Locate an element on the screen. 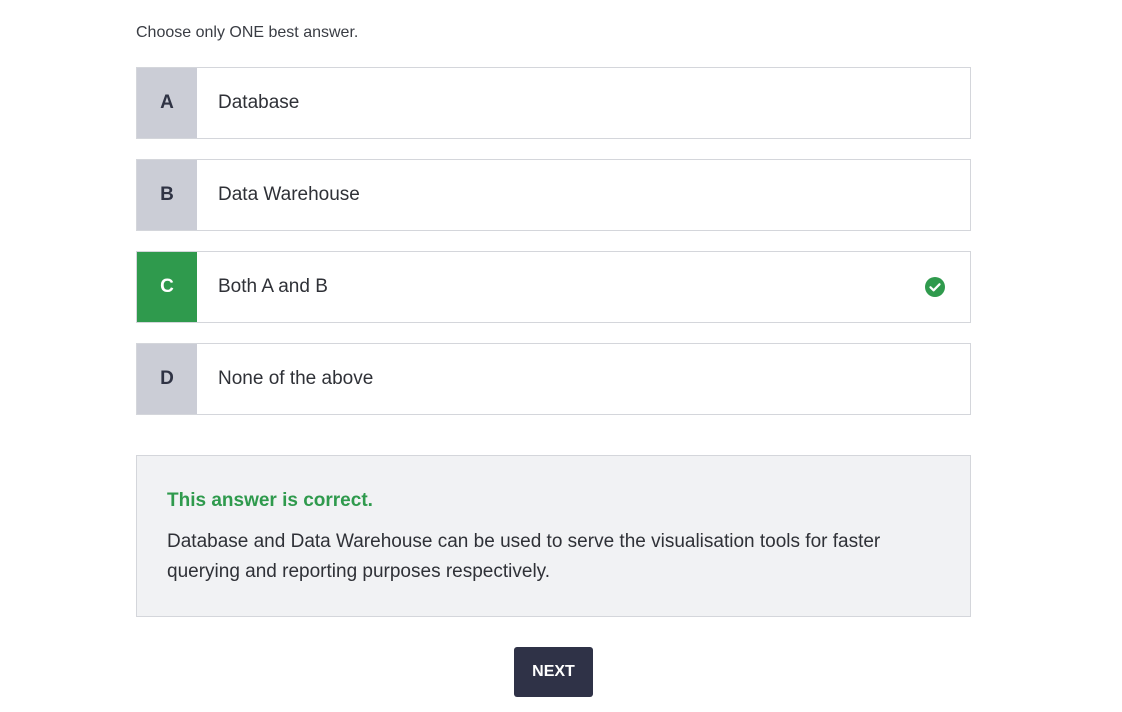  option-text: Data Warehouse is located at coordinates (289, 194).